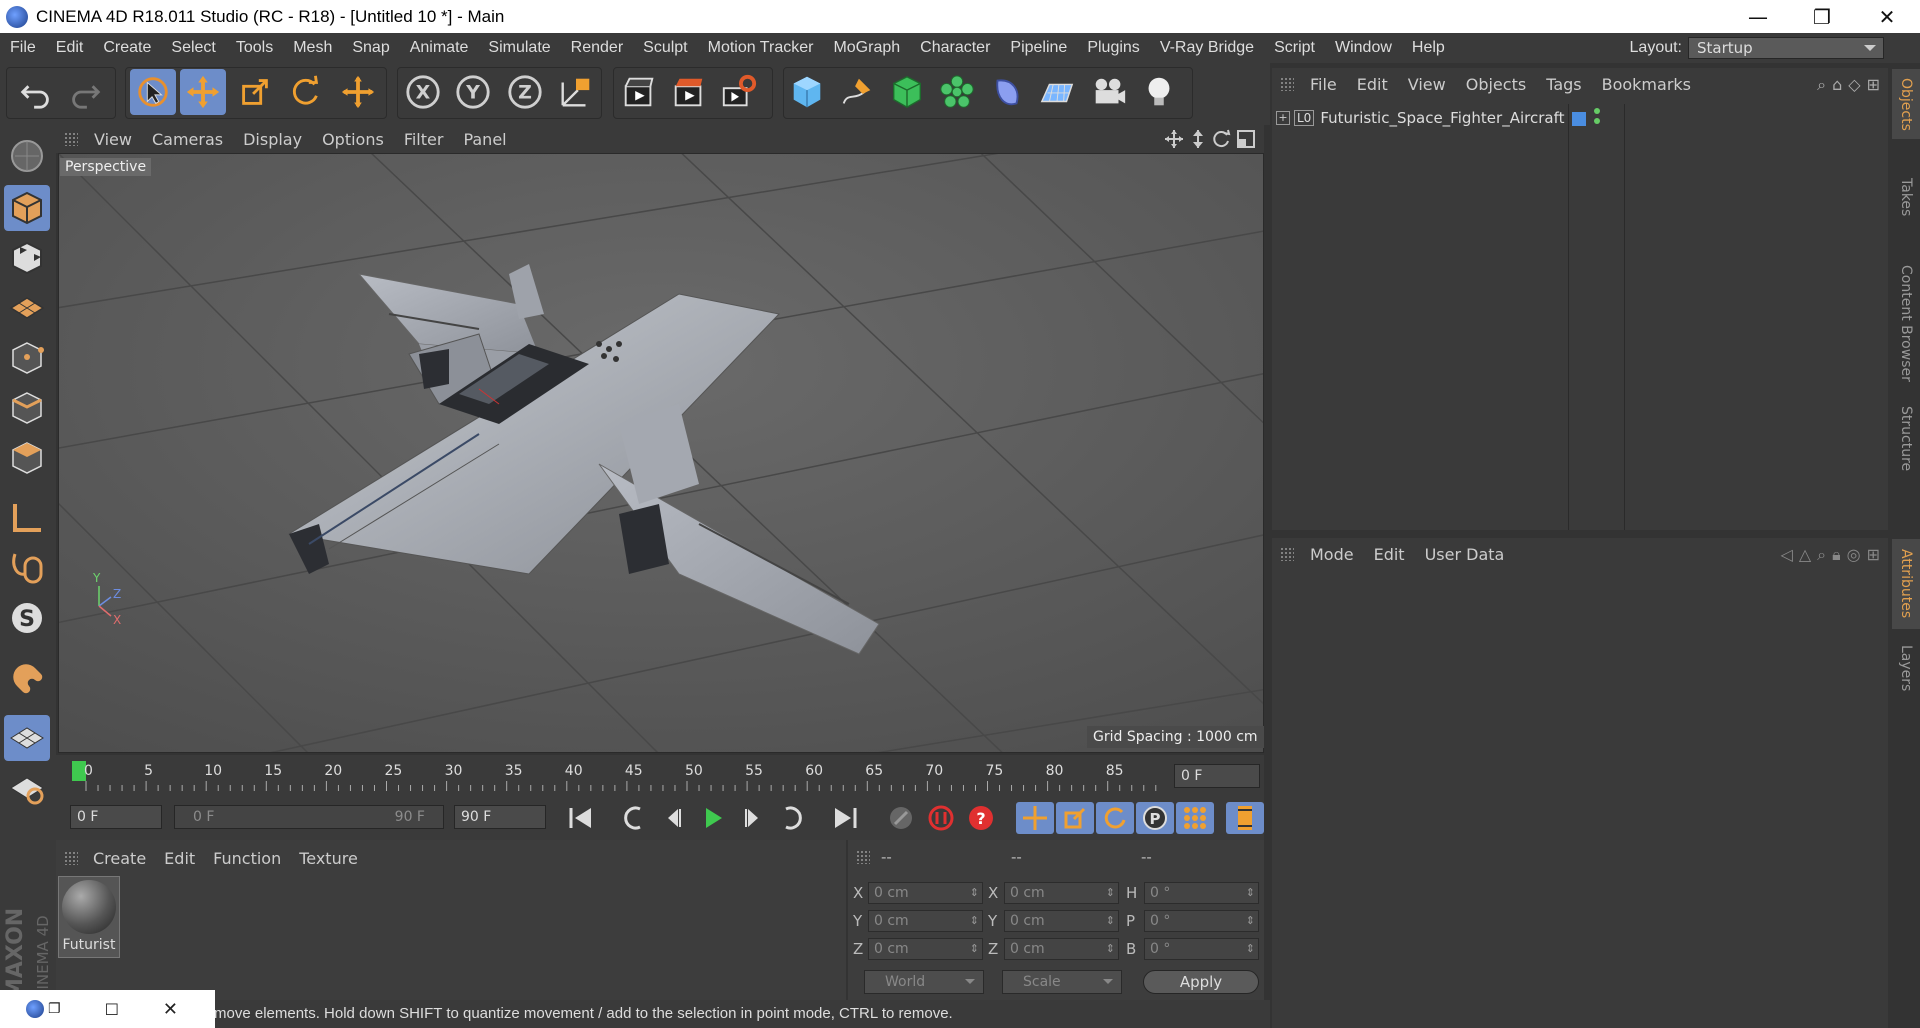  I want to click on tweak-mode-icon, so click(27, 568).